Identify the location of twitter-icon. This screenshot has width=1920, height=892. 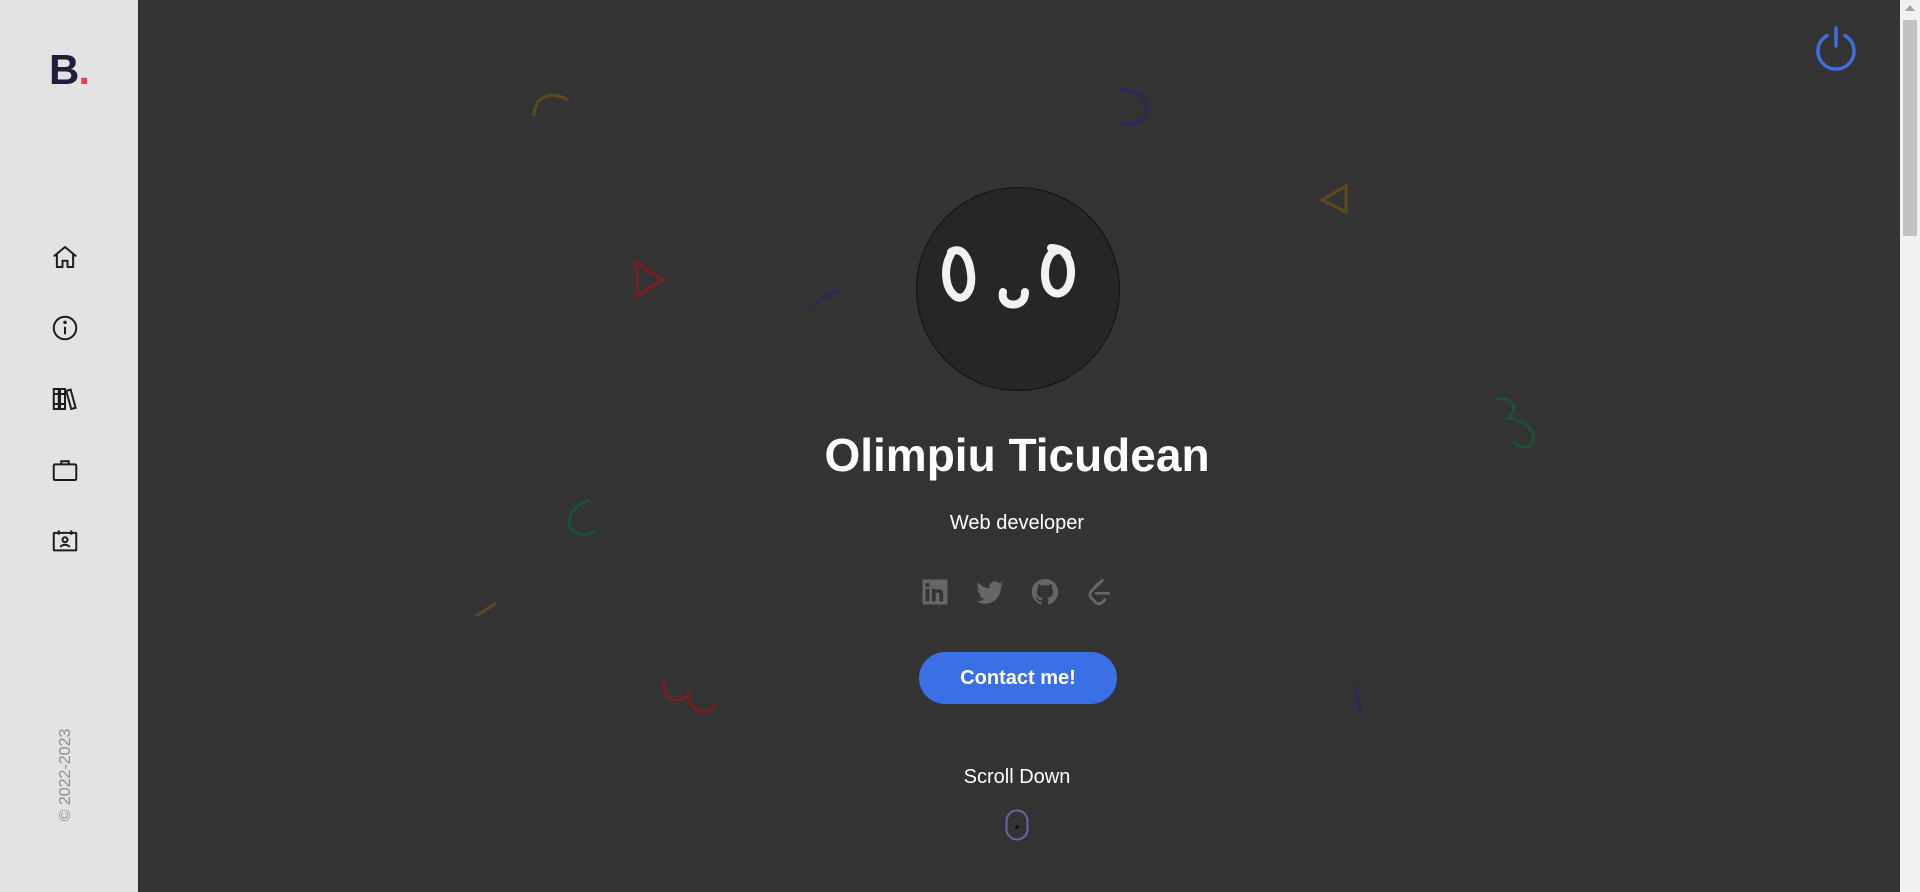
(990, 592).